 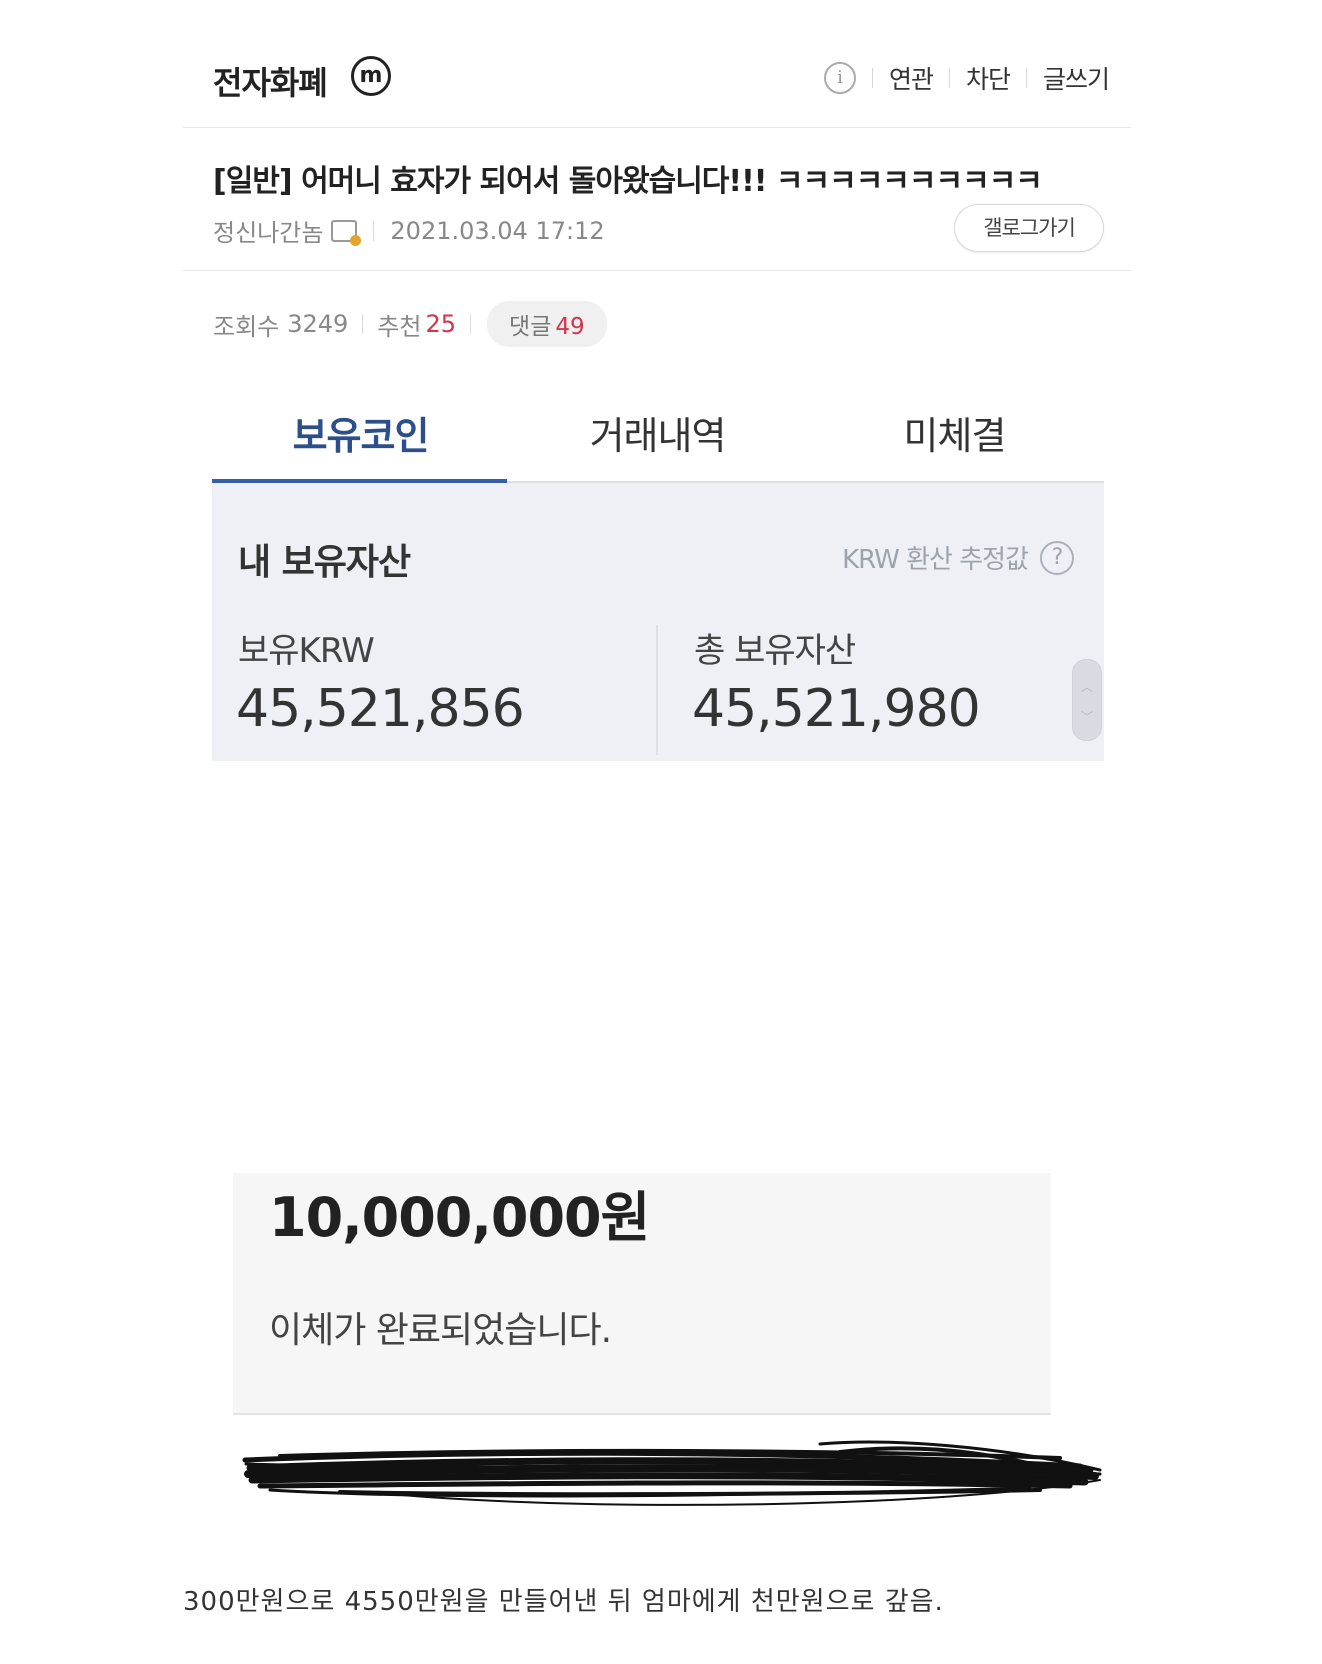 I want to click on transfer-complete-card: 10,000,000원 이체가 완료되었습니다., so click(x=642, y=1294).